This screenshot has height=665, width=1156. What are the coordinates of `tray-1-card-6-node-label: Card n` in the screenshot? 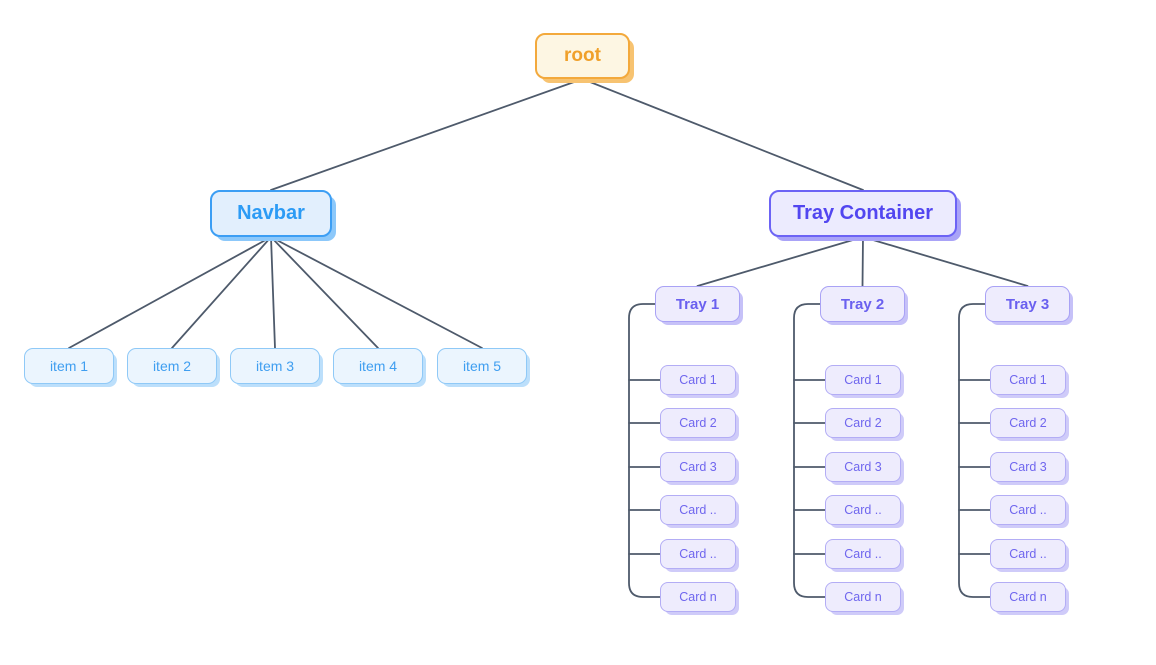 It's located at (698, 597).